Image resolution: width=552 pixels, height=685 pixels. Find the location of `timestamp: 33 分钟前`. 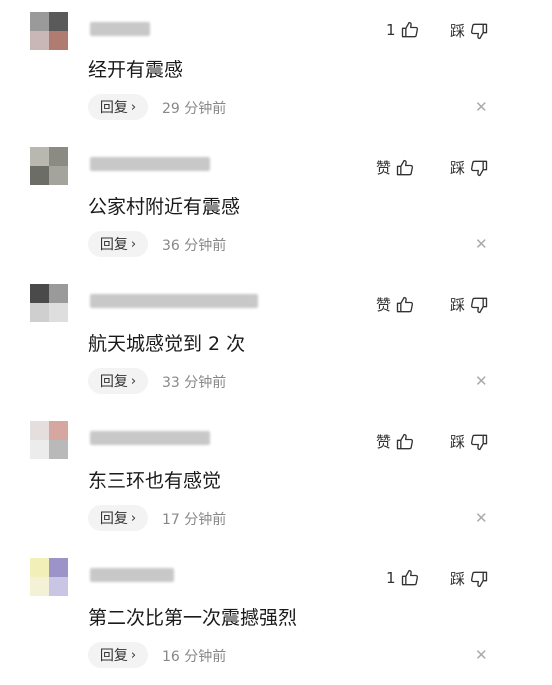

timestamp: 33 分钟前 is located at coordinates (194, 383).